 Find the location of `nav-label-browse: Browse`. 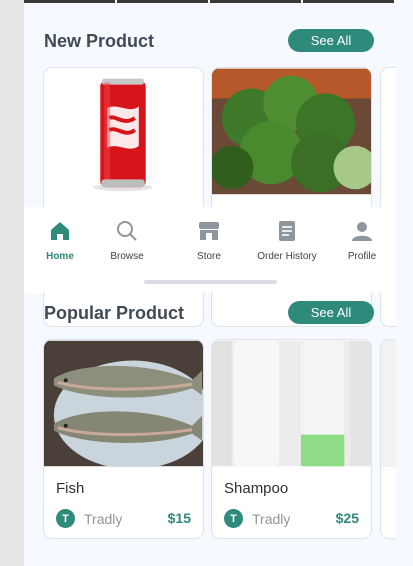

nav-label-browse: Browse is located at coordinates (127, 256).